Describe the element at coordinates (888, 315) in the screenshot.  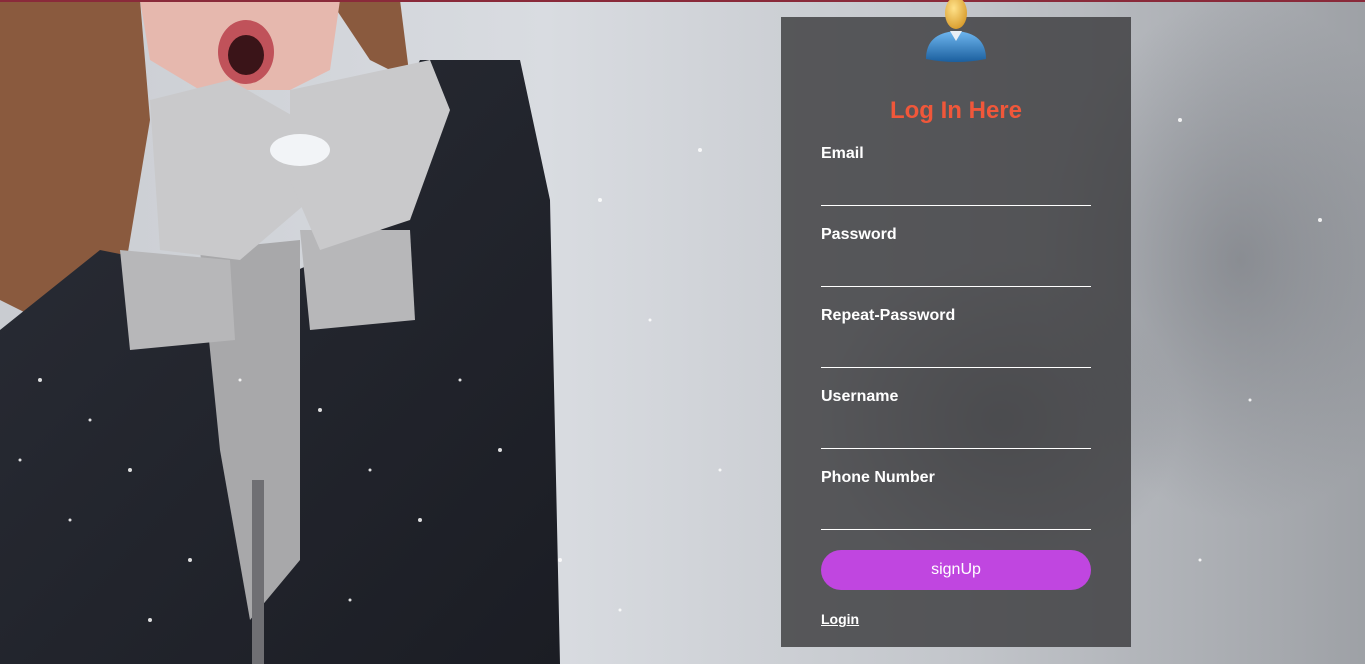
I see `repeat-password-label: Repeat-Password` at that location.